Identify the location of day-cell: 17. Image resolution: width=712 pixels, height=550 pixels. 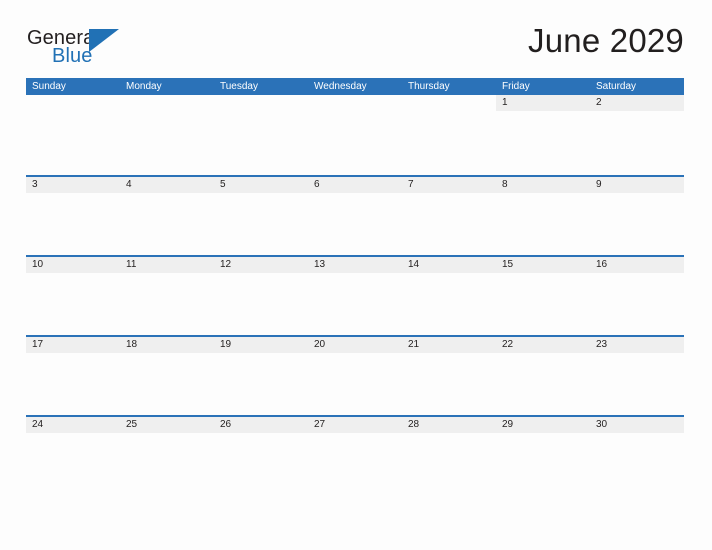
(73, 376).